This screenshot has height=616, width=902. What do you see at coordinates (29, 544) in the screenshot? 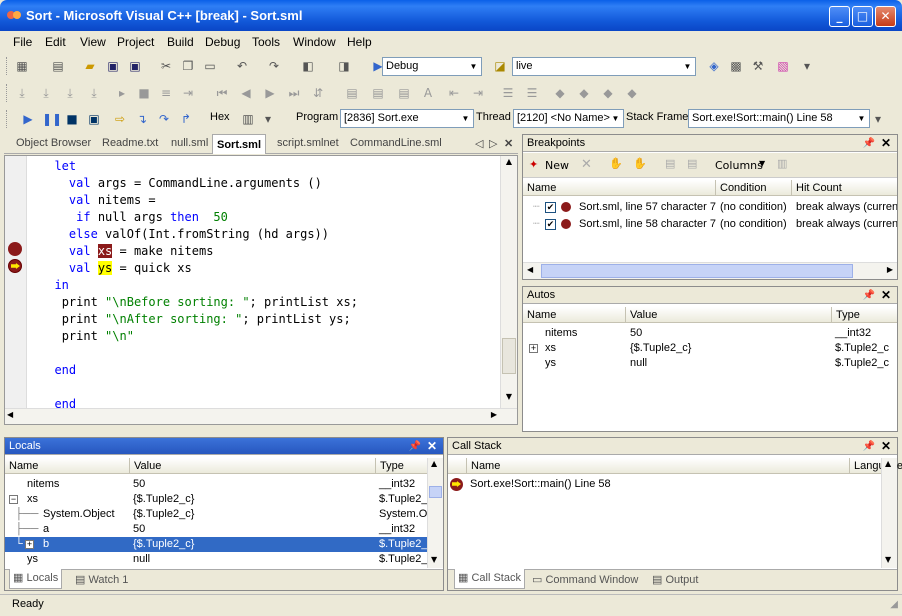
I see `expand-icon: +` at bounding box center [29, 544].